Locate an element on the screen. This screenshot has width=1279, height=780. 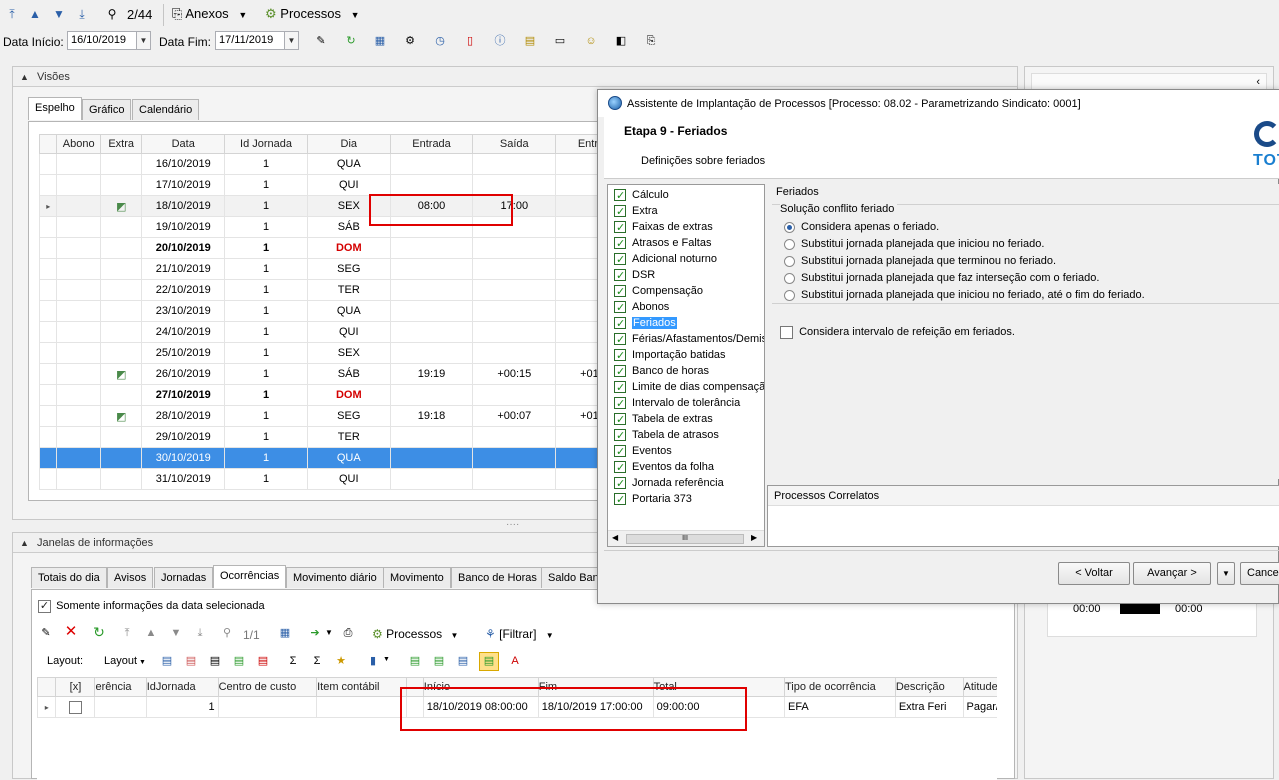
binoculars-icon: ⚲ is located at coordinates (112, 14).